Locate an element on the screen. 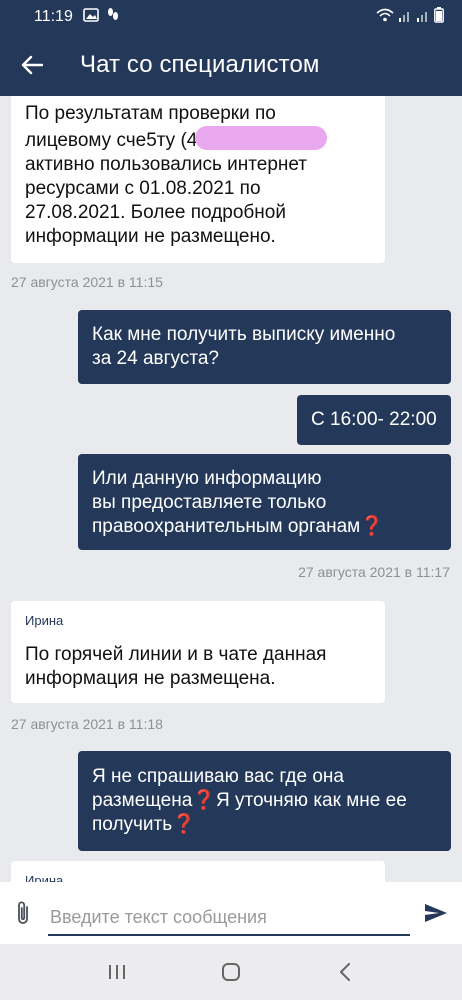 Image resolution: width=462 pixels, height=1000 pixels. status-bar: 11:19 is located at coordinates (231, 17).